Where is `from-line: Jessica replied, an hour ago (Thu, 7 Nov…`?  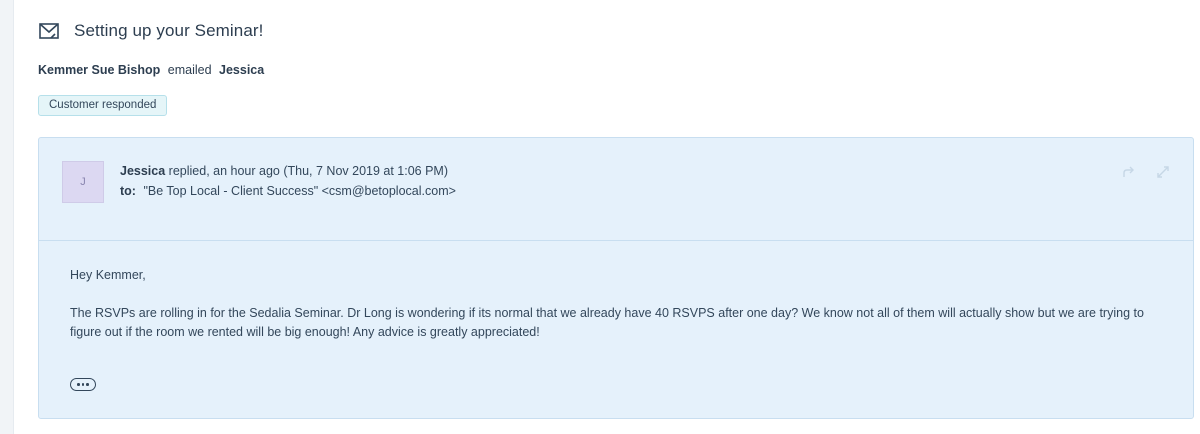 from-line: Jessica replied, an hour ago (Thu, 7 Nov… is located at coordinates (284, 171).